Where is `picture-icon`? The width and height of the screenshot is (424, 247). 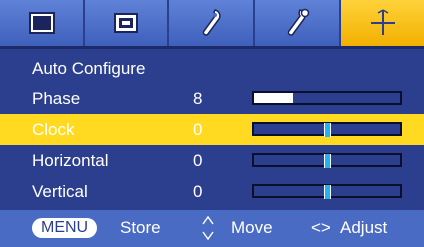 picture-icon is located at coordinates (41, 23).